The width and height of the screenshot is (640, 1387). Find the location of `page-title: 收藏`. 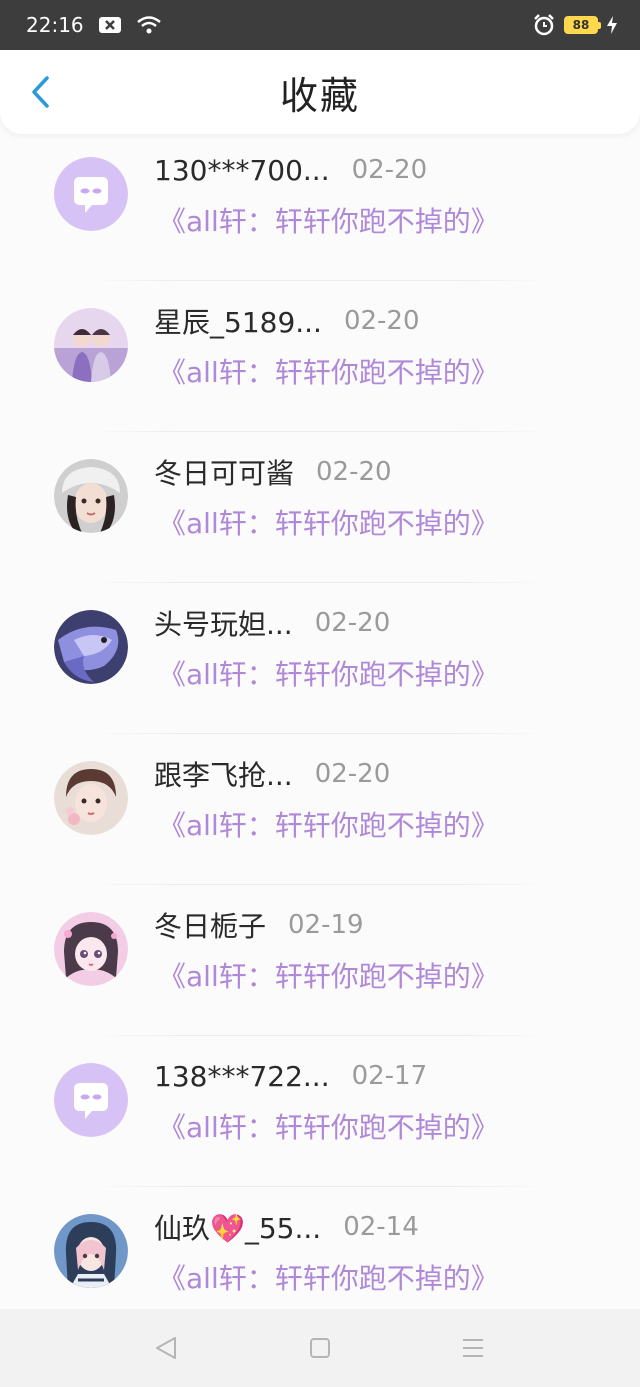

page-title: 收藏 is located at coordinates (319, 95).